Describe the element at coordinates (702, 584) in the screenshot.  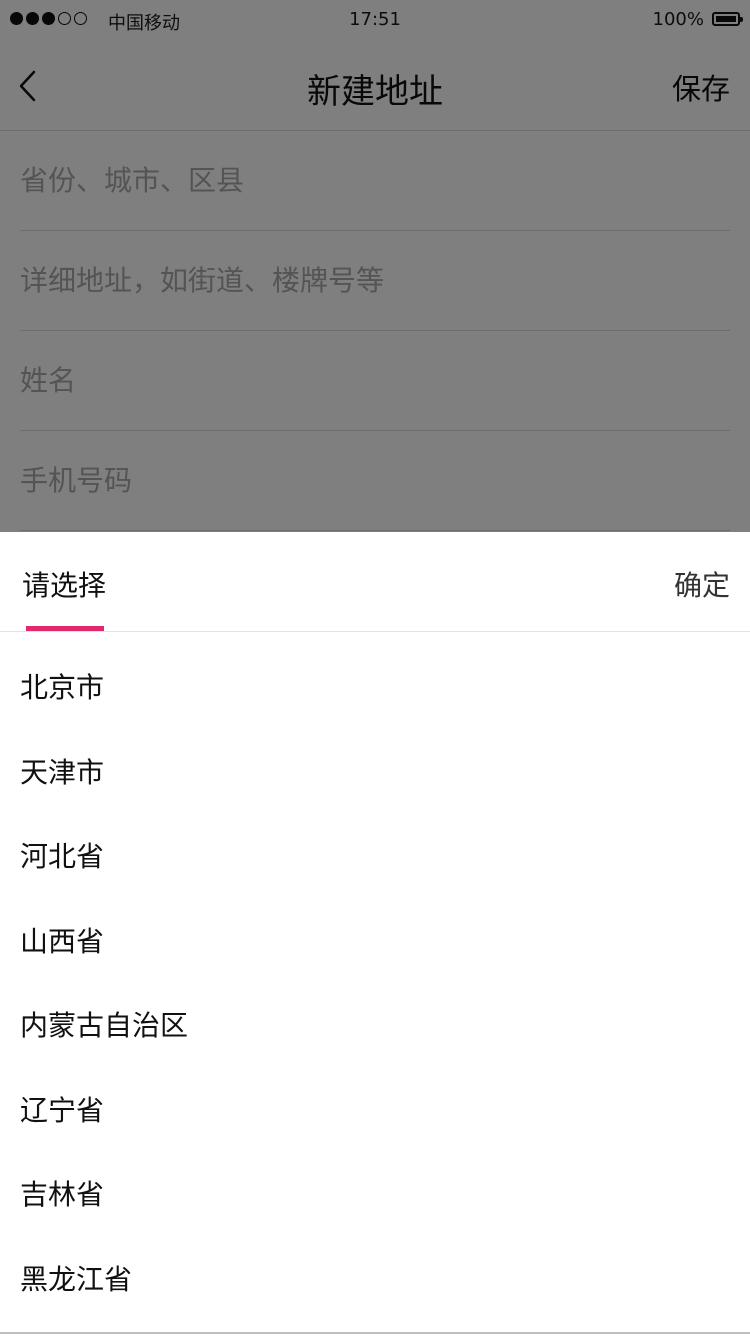
I see `confirm-button: 确定` at that location.